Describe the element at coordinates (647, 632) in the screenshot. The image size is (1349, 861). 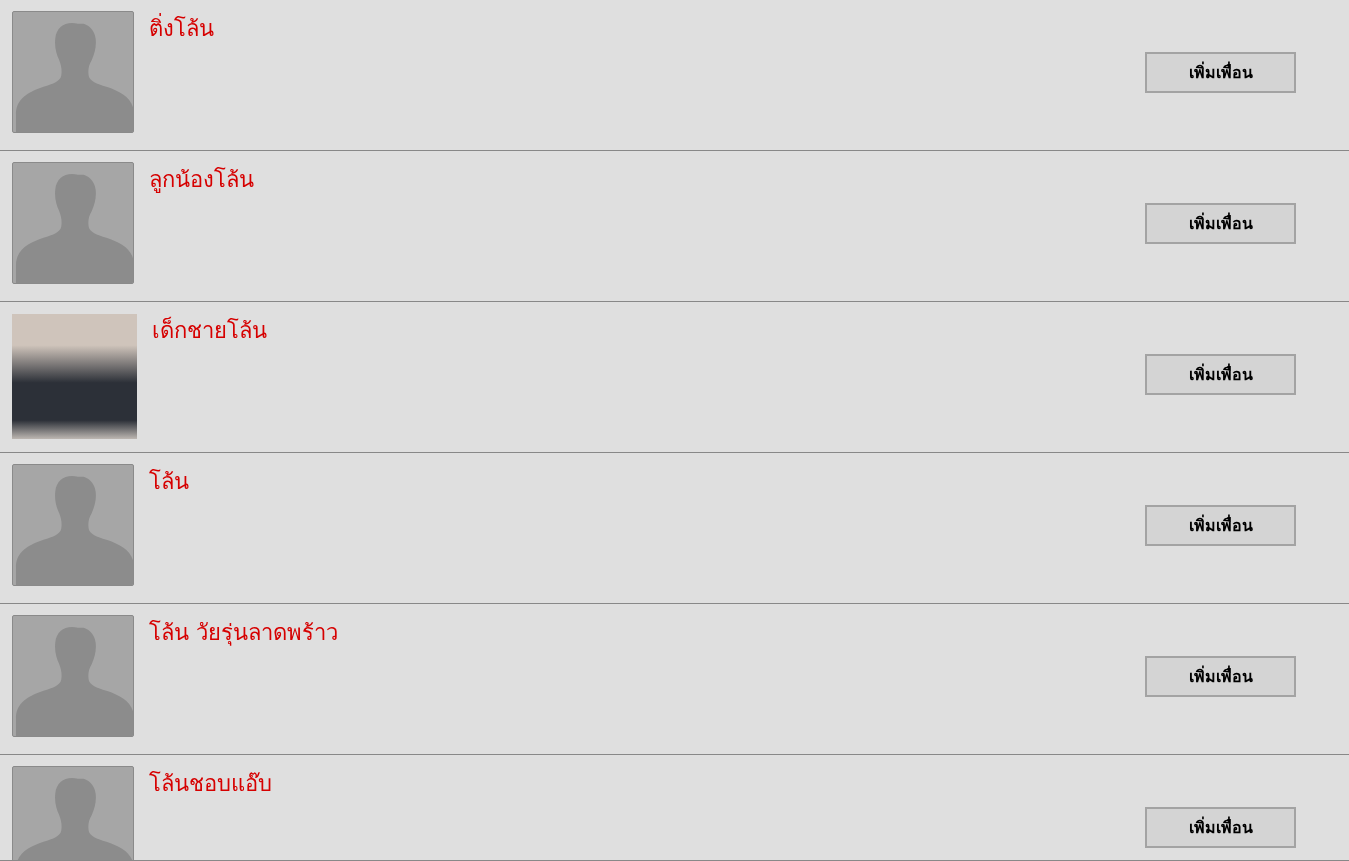
I see `person-name: โล้น วัยรุ่นลาดพร้าว` at that location.